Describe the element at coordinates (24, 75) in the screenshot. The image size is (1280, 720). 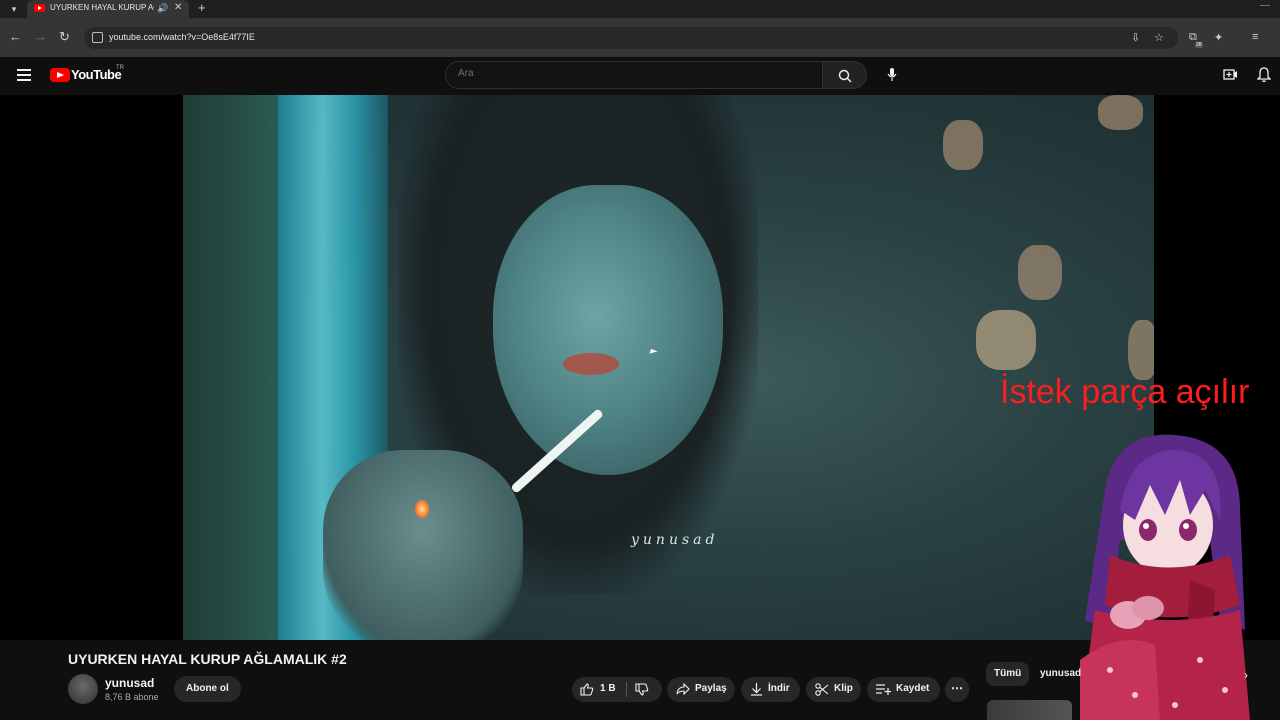
I see `menu-hamburger-icon` at that location.